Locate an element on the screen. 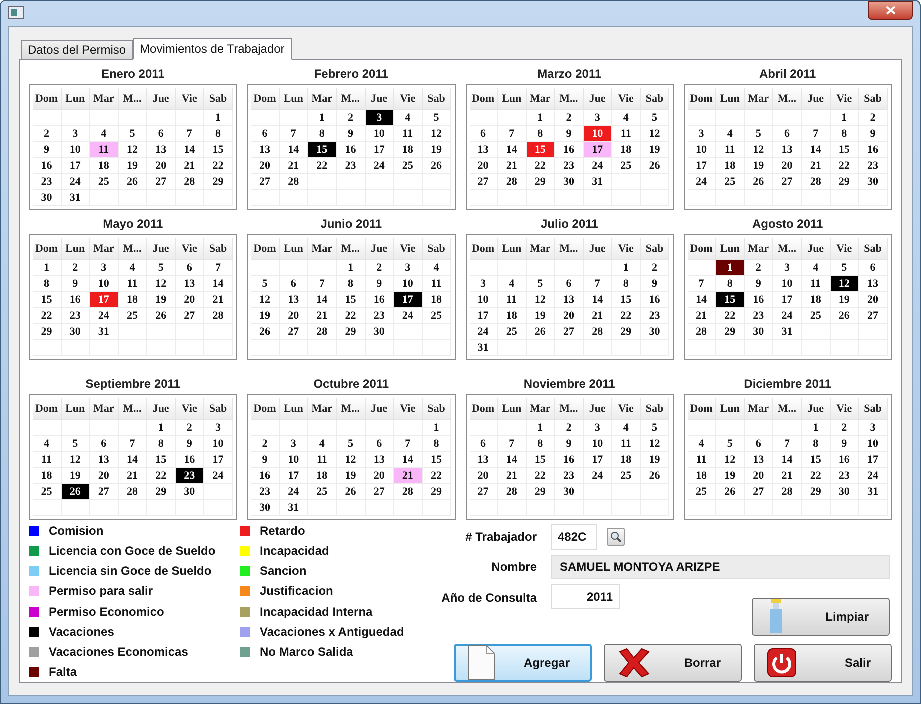 Image resolution: width=921 pixels, height=704 pixels. clear-button: Limpiar is located at coordinates (821, 617).